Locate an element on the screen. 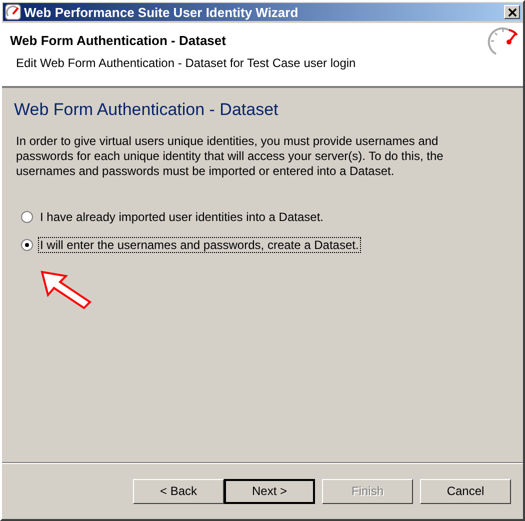 This screenshot has width=525, height=521. close-icon is located at coordinates (512, 12).